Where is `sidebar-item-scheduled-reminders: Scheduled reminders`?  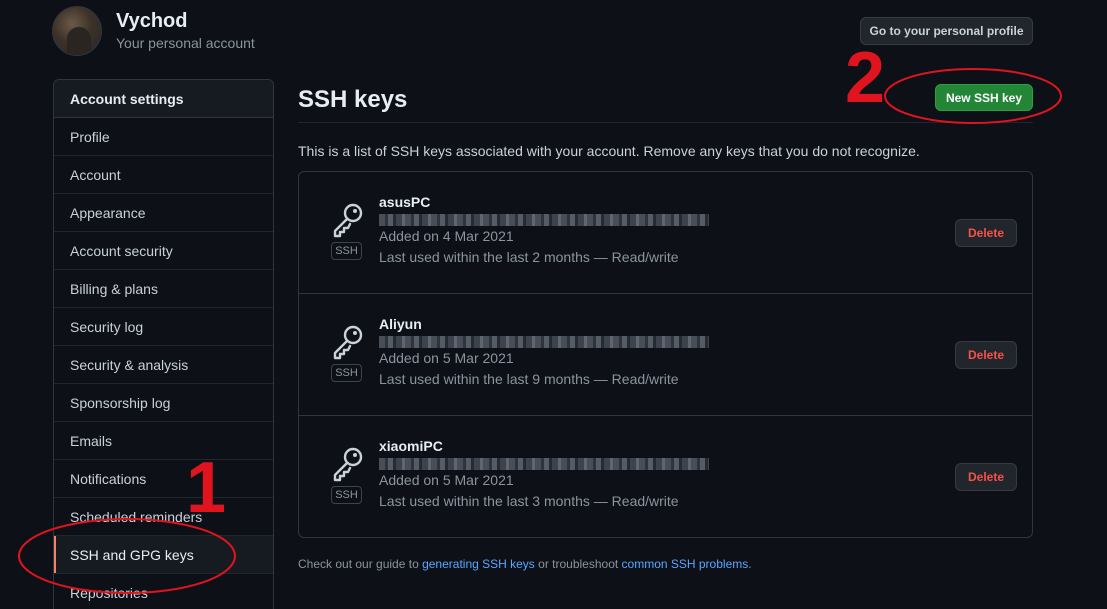
sidebar-item-scheduled-reminders: Scheduled reminders is located at coordinates (163, 517).